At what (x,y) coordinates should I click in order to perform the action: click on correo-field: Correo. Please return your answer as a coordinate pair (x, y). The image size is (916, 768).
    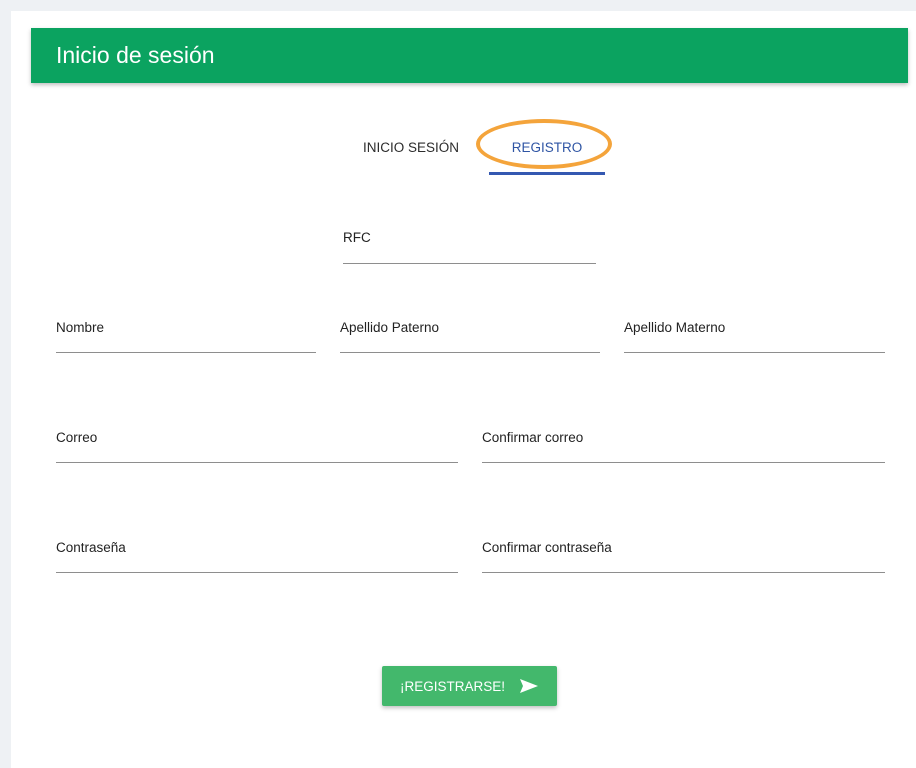
    Looking at the image, I should click on (257, 447).